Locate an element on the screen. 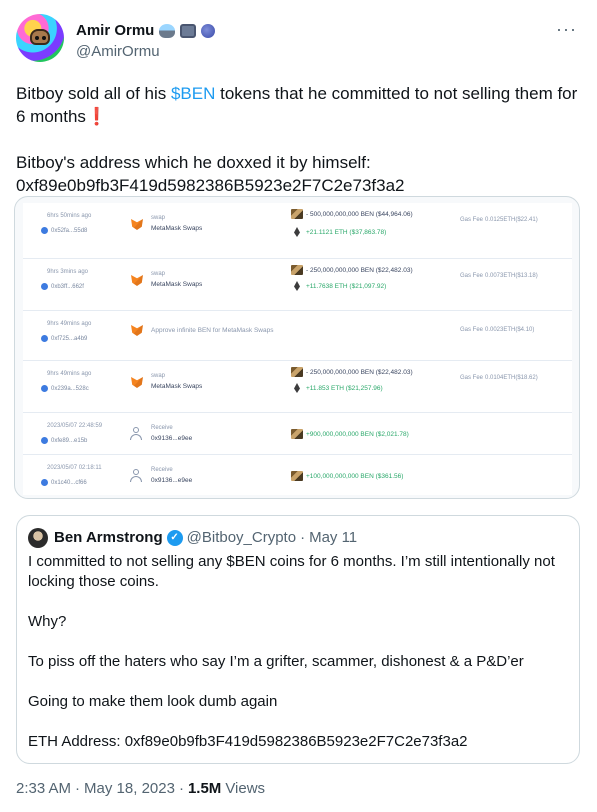  author-name-row: Amir Ormu is located at coordinates (146, 30).